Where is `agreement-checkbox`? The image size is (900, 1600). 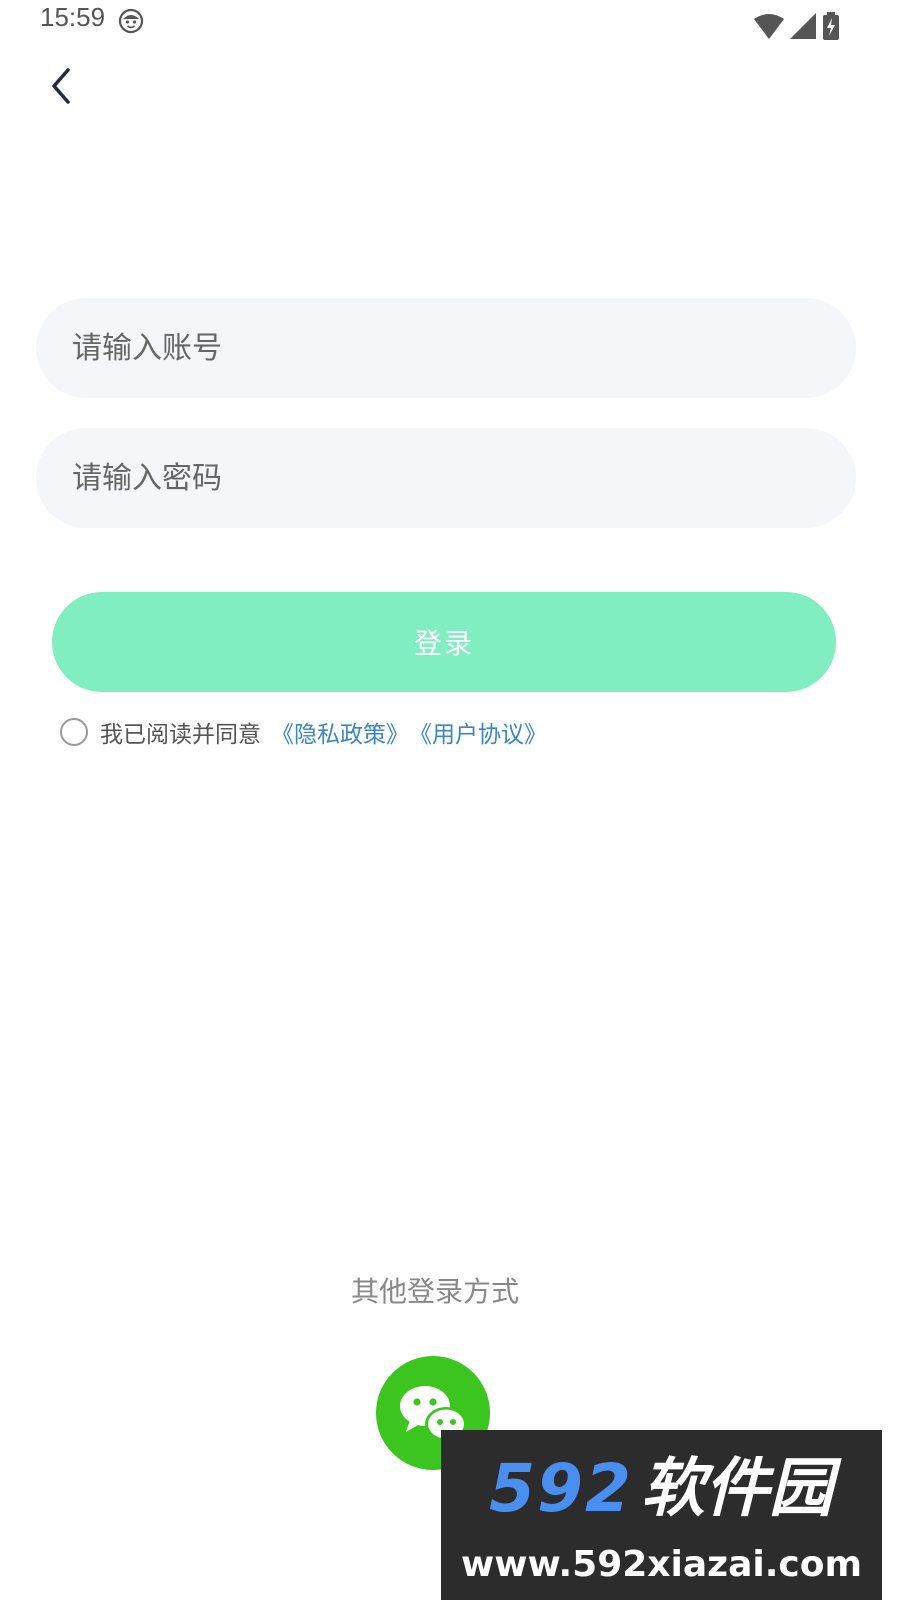
agreement-checkbox is located at coordinates (74, 732).